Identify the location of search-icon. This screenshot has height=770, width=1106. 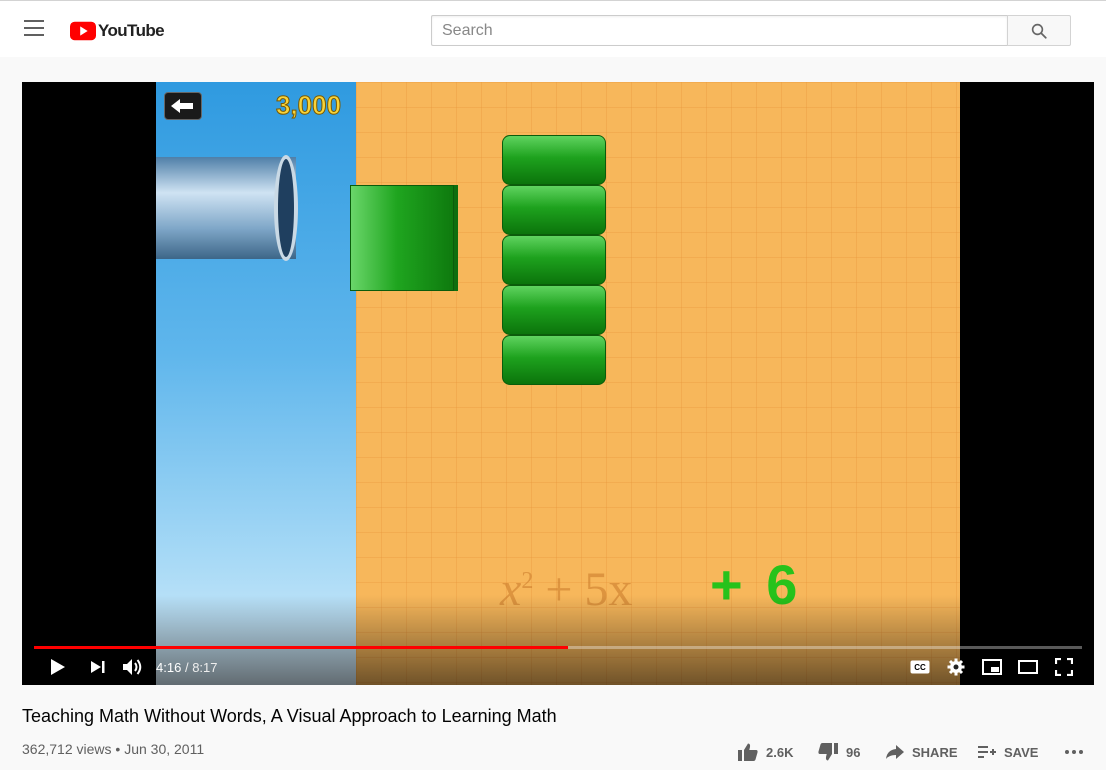
(1039, 31).